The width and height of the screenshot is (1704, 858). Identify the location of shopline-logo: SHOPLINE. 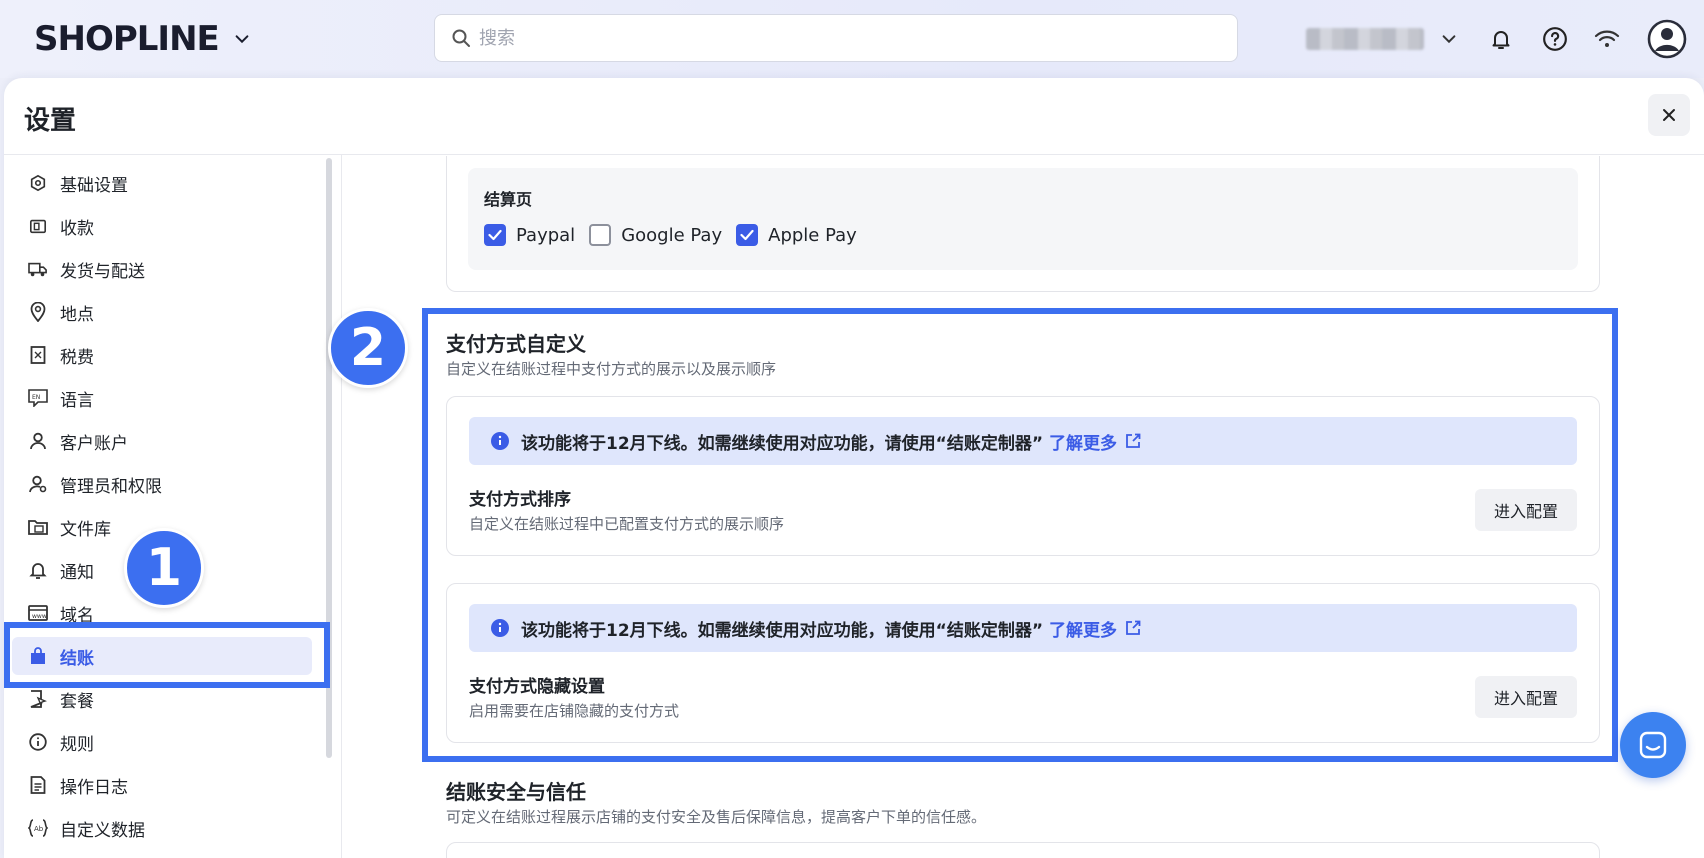
(142, 39).